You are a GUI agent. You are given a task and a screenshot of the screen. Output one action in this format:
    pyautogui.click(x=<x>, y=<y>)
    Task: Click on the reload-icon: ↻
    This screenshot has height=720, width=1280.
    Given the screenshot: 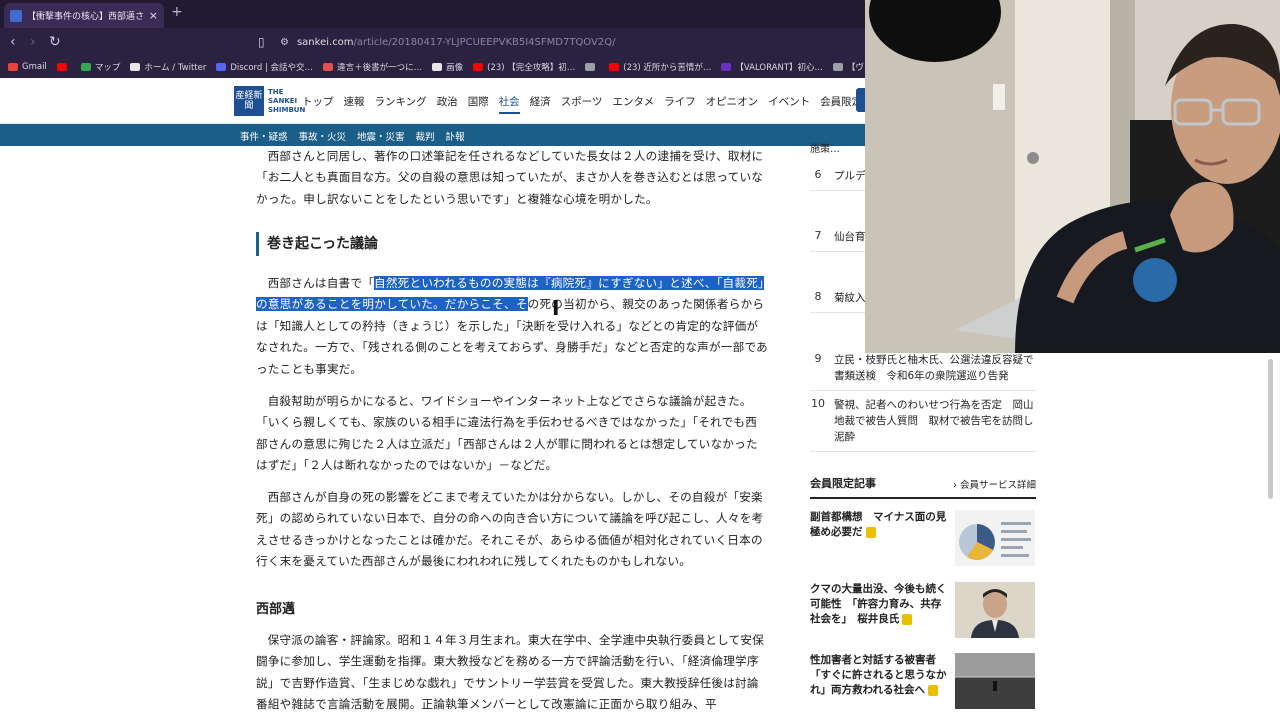 What is the action you would take?
    pyautogui.click(x=55, y=42)
    